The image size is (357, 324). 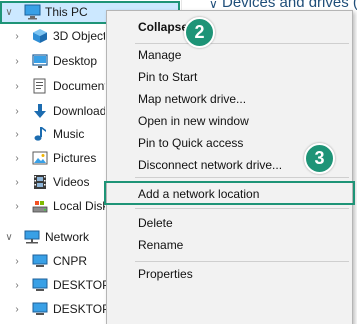 I want to click on nav-item-label: DESKTOP-, so click(x=84, y=285).